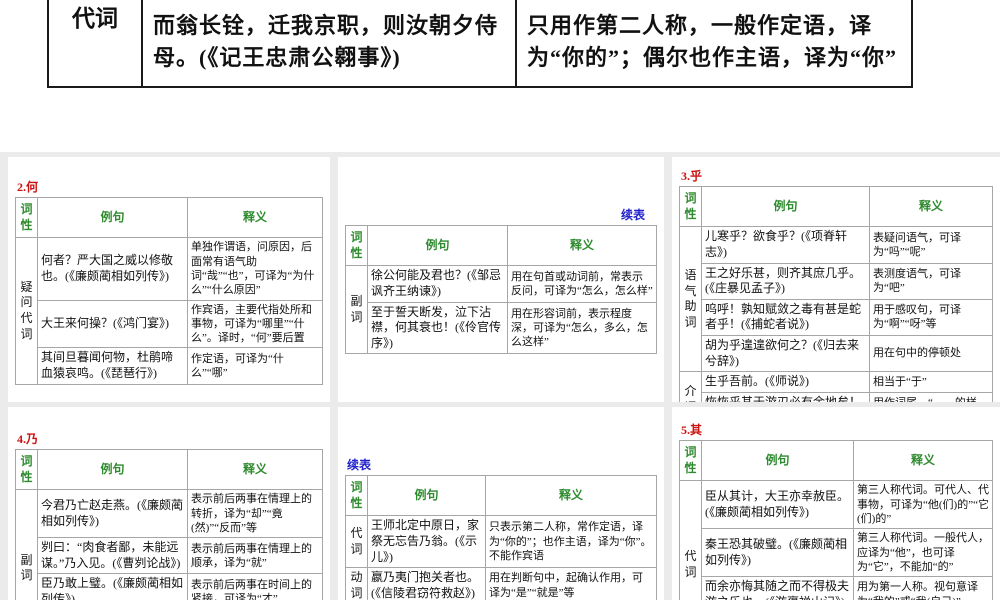  I want to click on panel-title: 4.乃, so click(28, 439).